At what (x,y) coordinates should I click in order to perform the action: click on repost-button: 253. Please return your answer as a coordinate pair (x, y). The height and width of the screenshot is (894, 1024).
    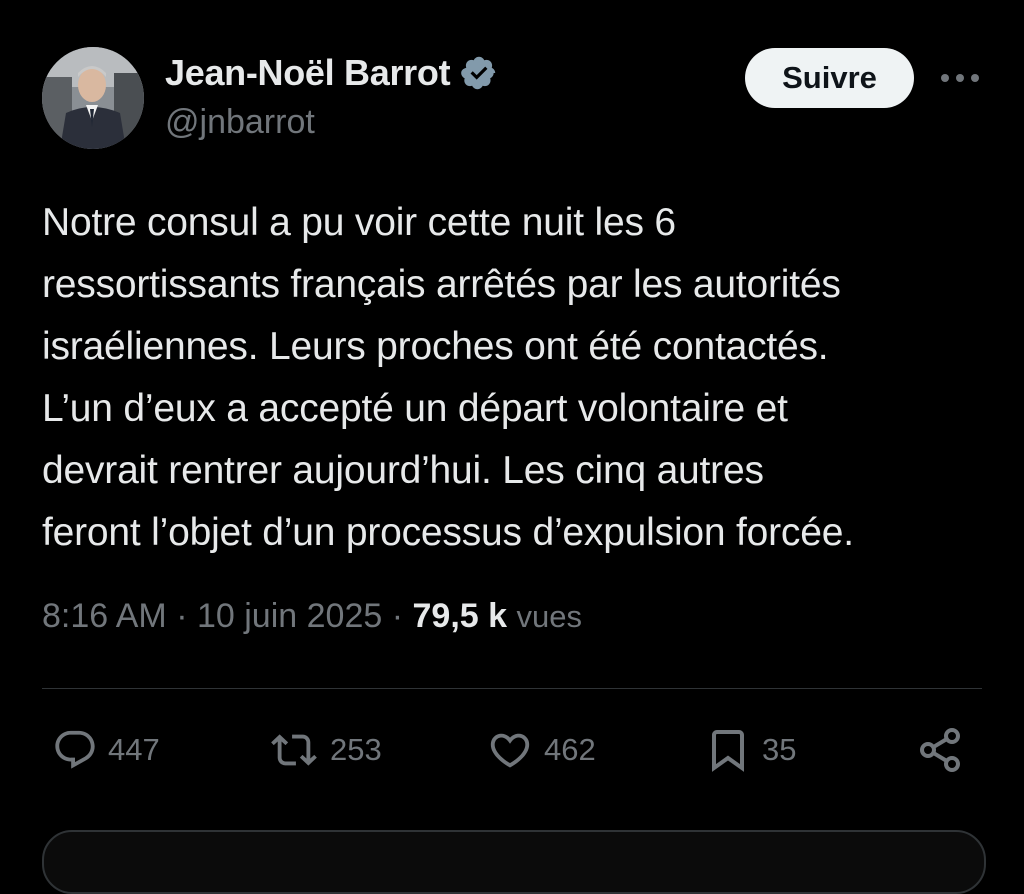
    Looking at the image, I should click on (325, 750).